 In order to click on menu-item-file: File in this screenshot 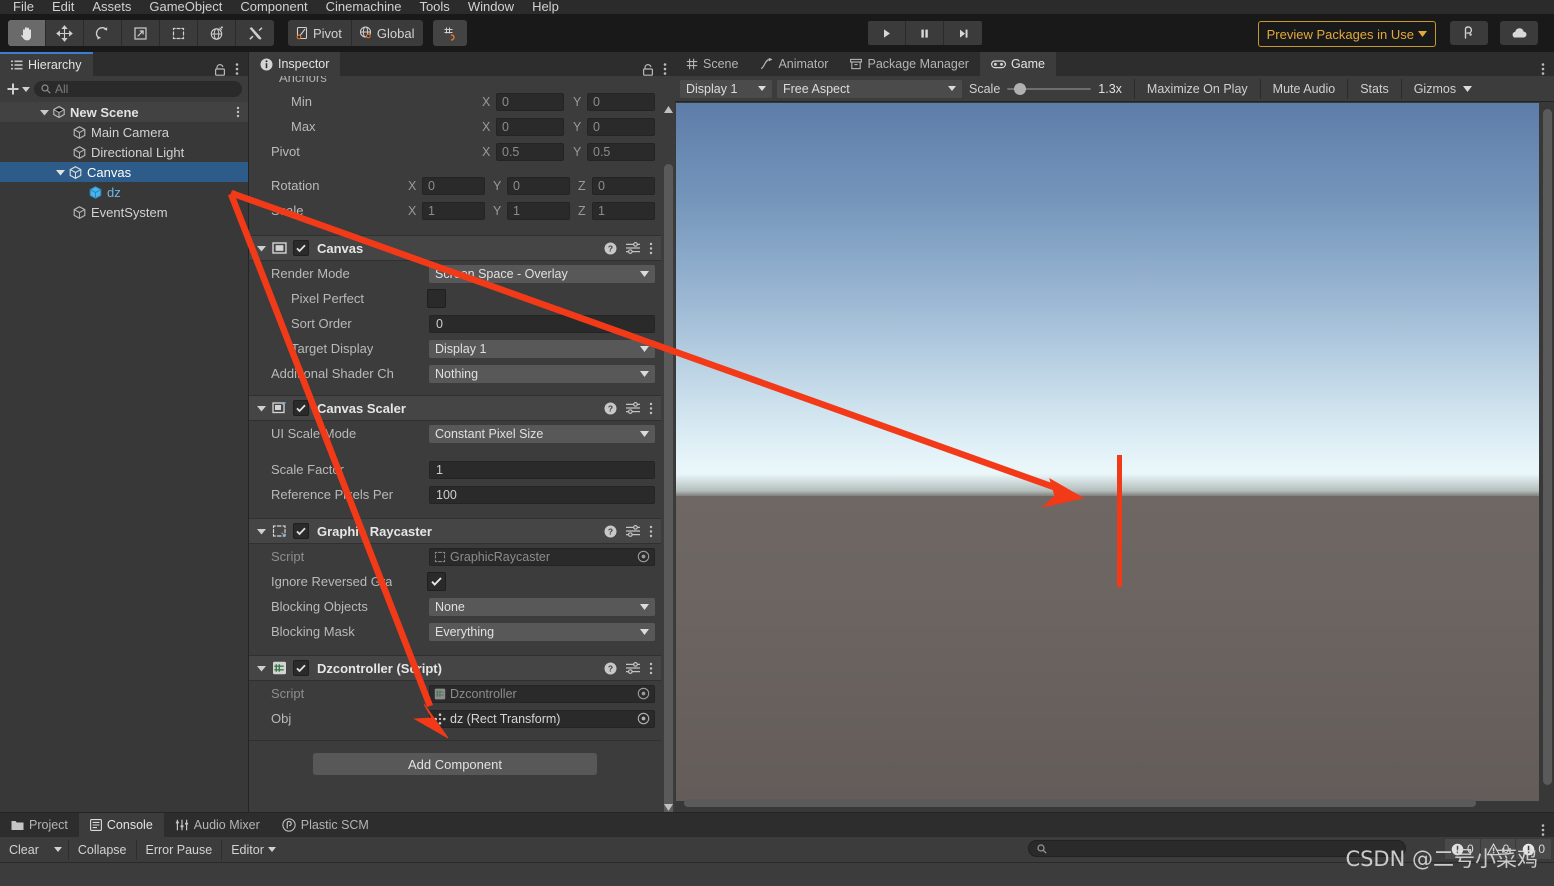, I will do `click(23, 7)`.